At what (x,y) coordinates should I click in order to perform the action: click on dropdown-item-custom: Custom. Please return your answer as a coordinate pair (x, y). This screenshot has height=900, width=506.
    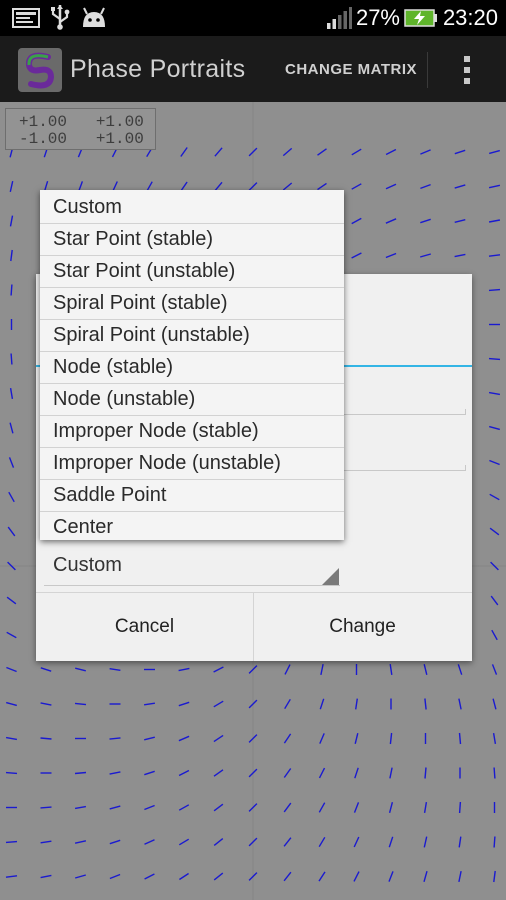
    Looking at the image, I should click on (192, 208).